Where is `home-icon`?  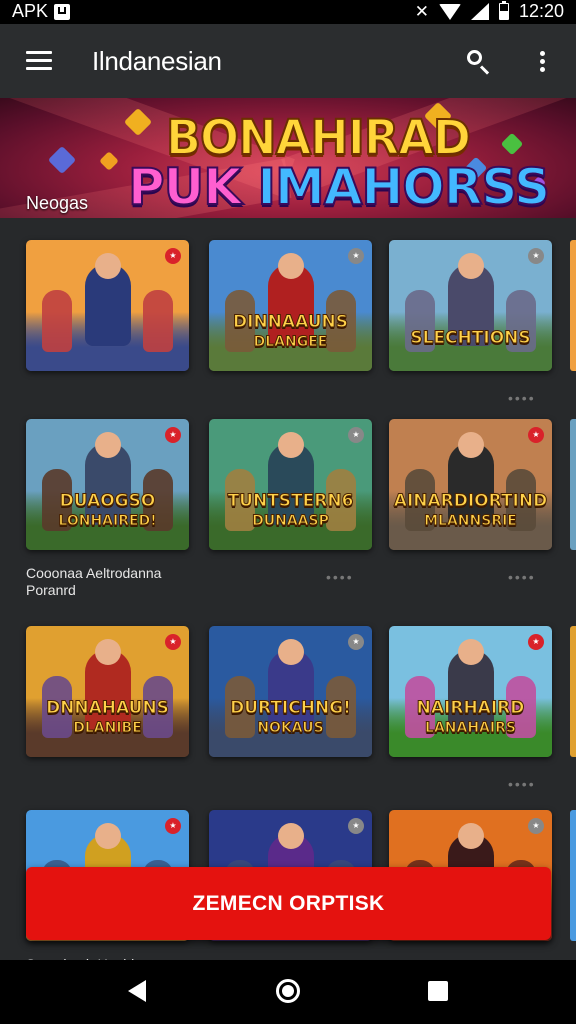
home-icon is located at coordinates (288, 991).